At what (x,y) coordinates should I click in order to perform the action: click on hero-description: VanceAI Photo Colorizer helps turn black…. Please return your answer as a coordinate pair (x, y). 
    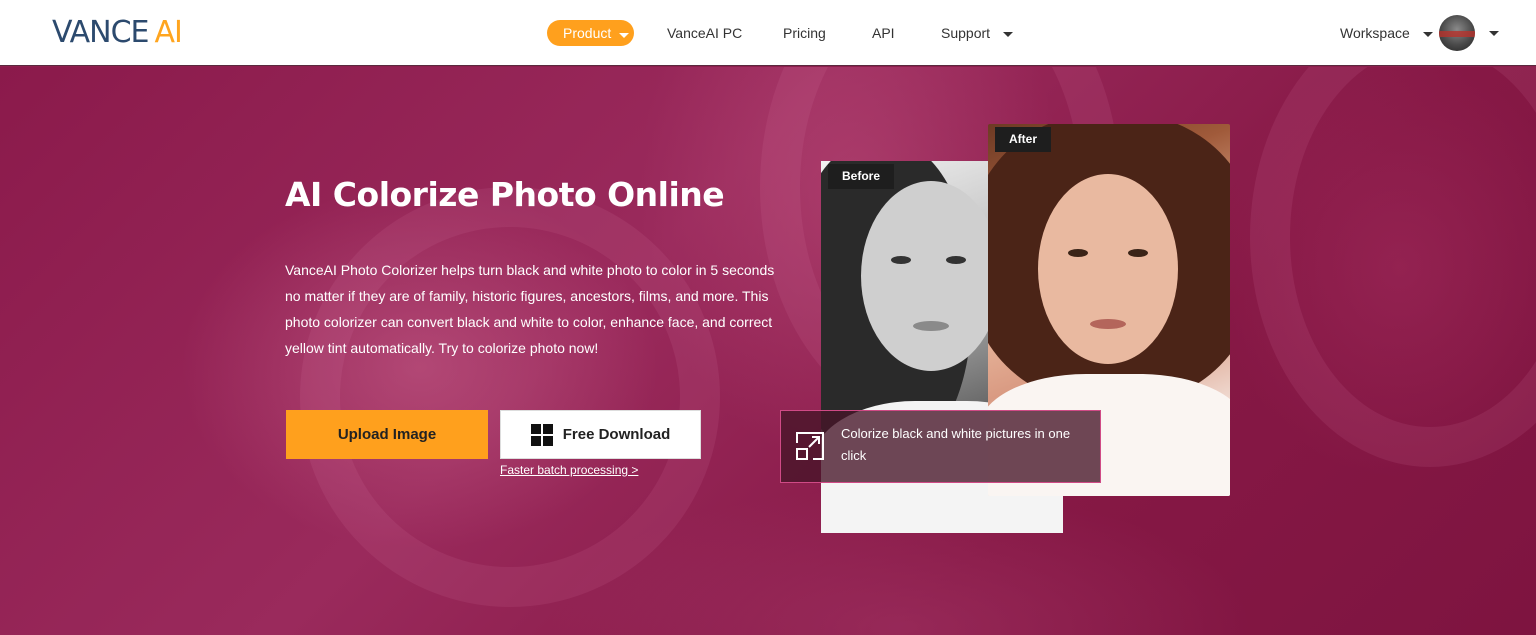
    Looking at the image, I should click on (530, 309).